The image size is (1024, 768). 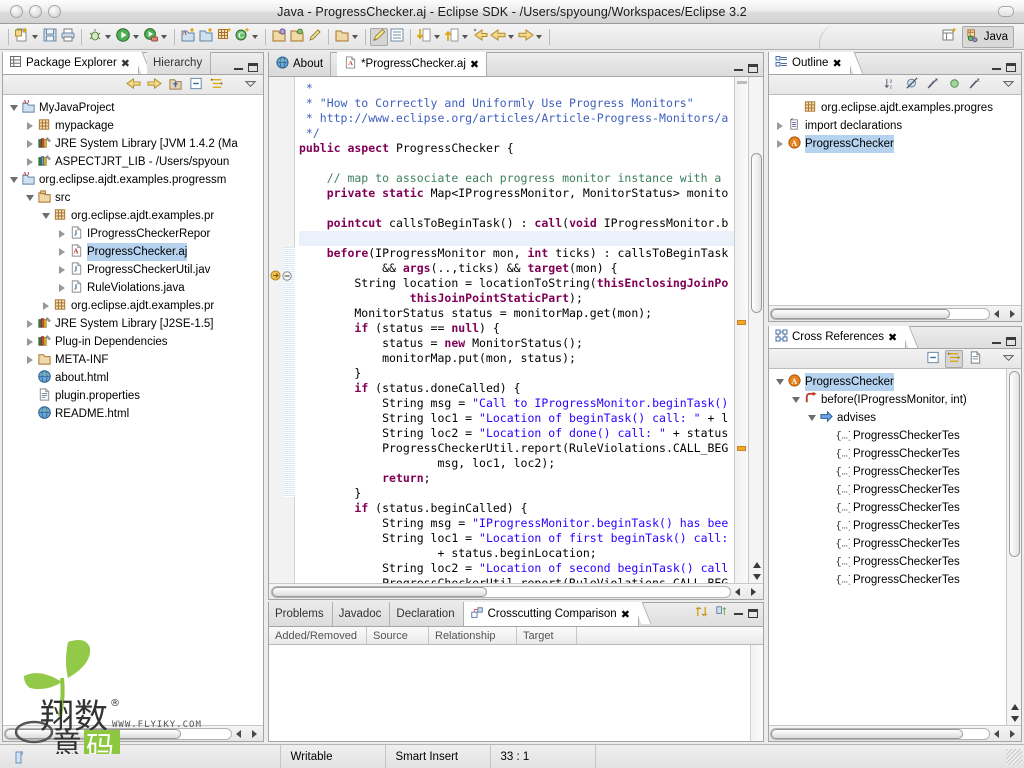 I want to click on toolbar-forward-dropdown-icon, so click(x=539, y=36).